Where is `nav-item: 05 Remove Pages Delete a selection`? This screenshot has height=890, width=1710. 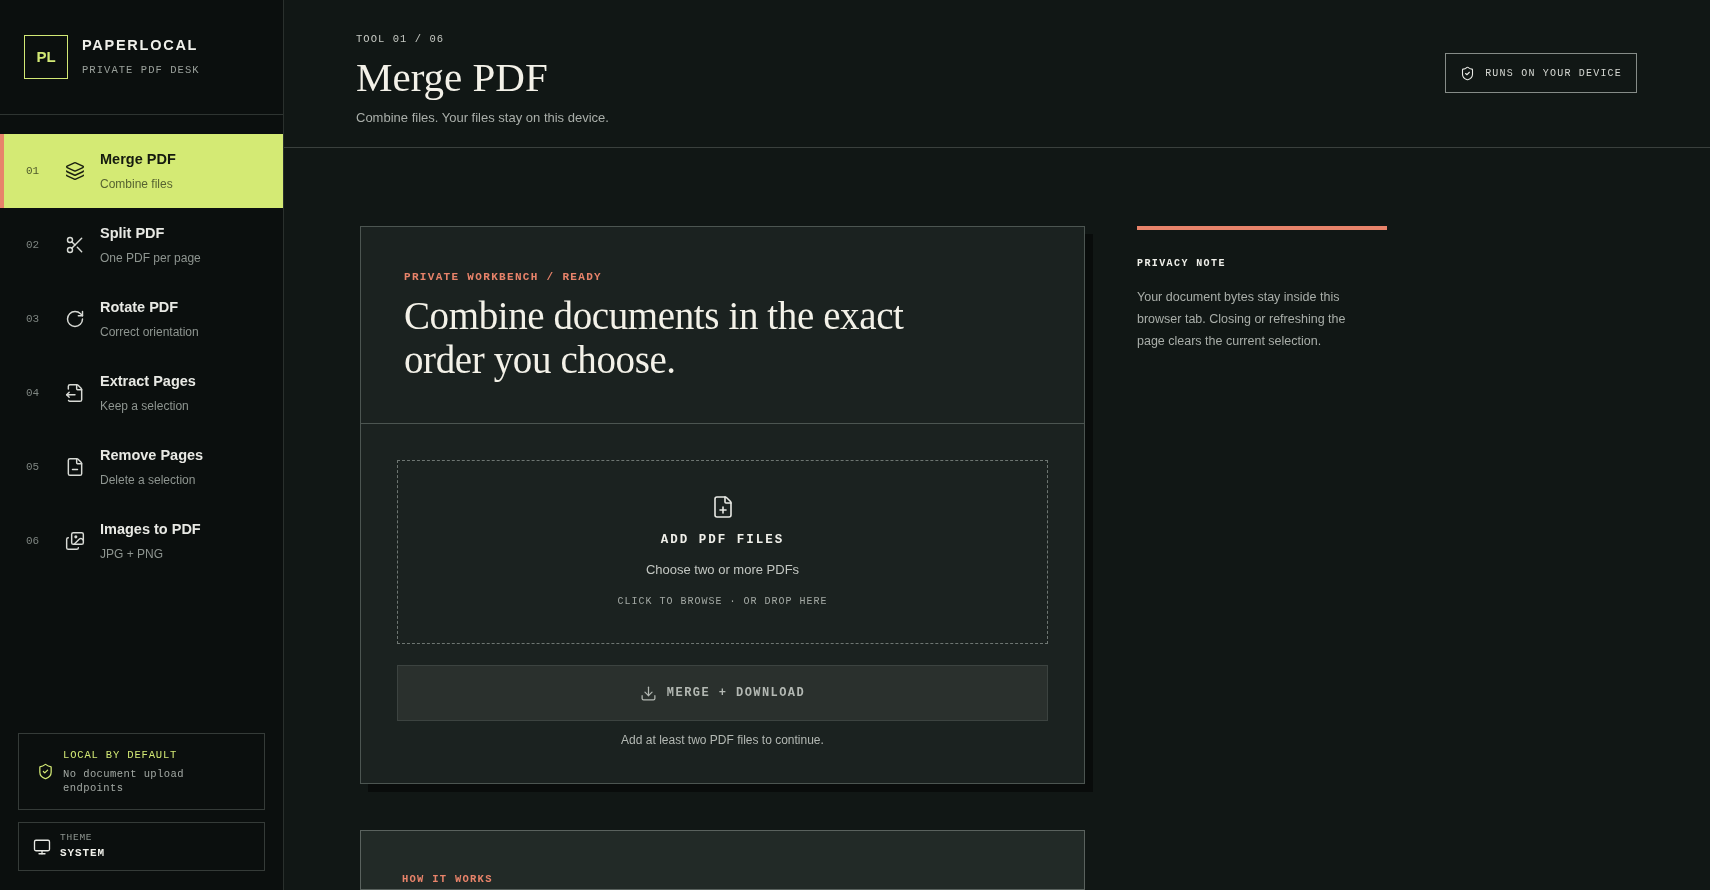
nav-item: 05 Remove Pages Delete a selection is located at coordinates (141, 467).